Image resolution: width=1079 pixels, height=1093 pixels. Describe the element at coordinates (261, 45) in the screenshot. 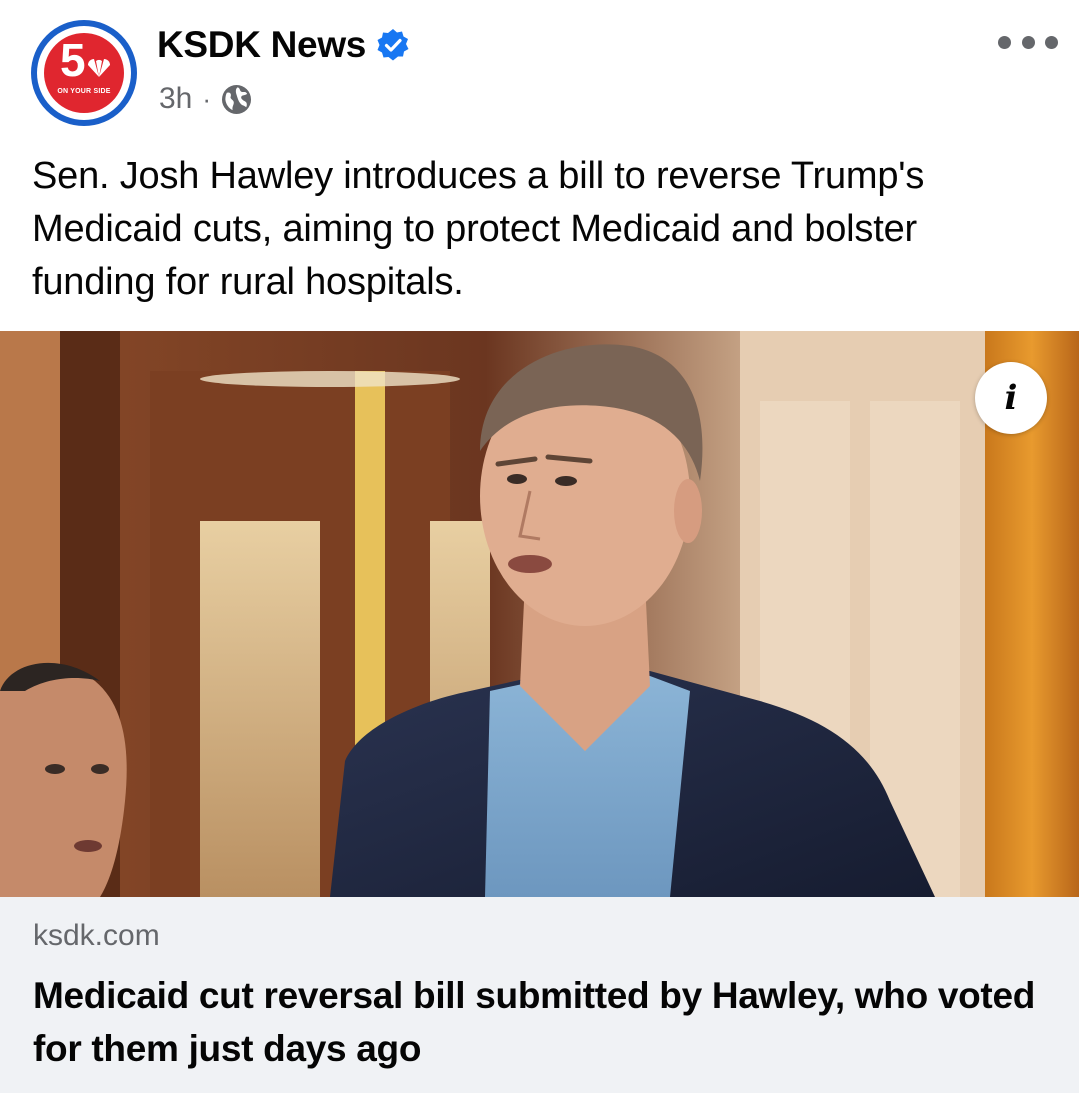

I see `page-name: KSDK News` at that location.